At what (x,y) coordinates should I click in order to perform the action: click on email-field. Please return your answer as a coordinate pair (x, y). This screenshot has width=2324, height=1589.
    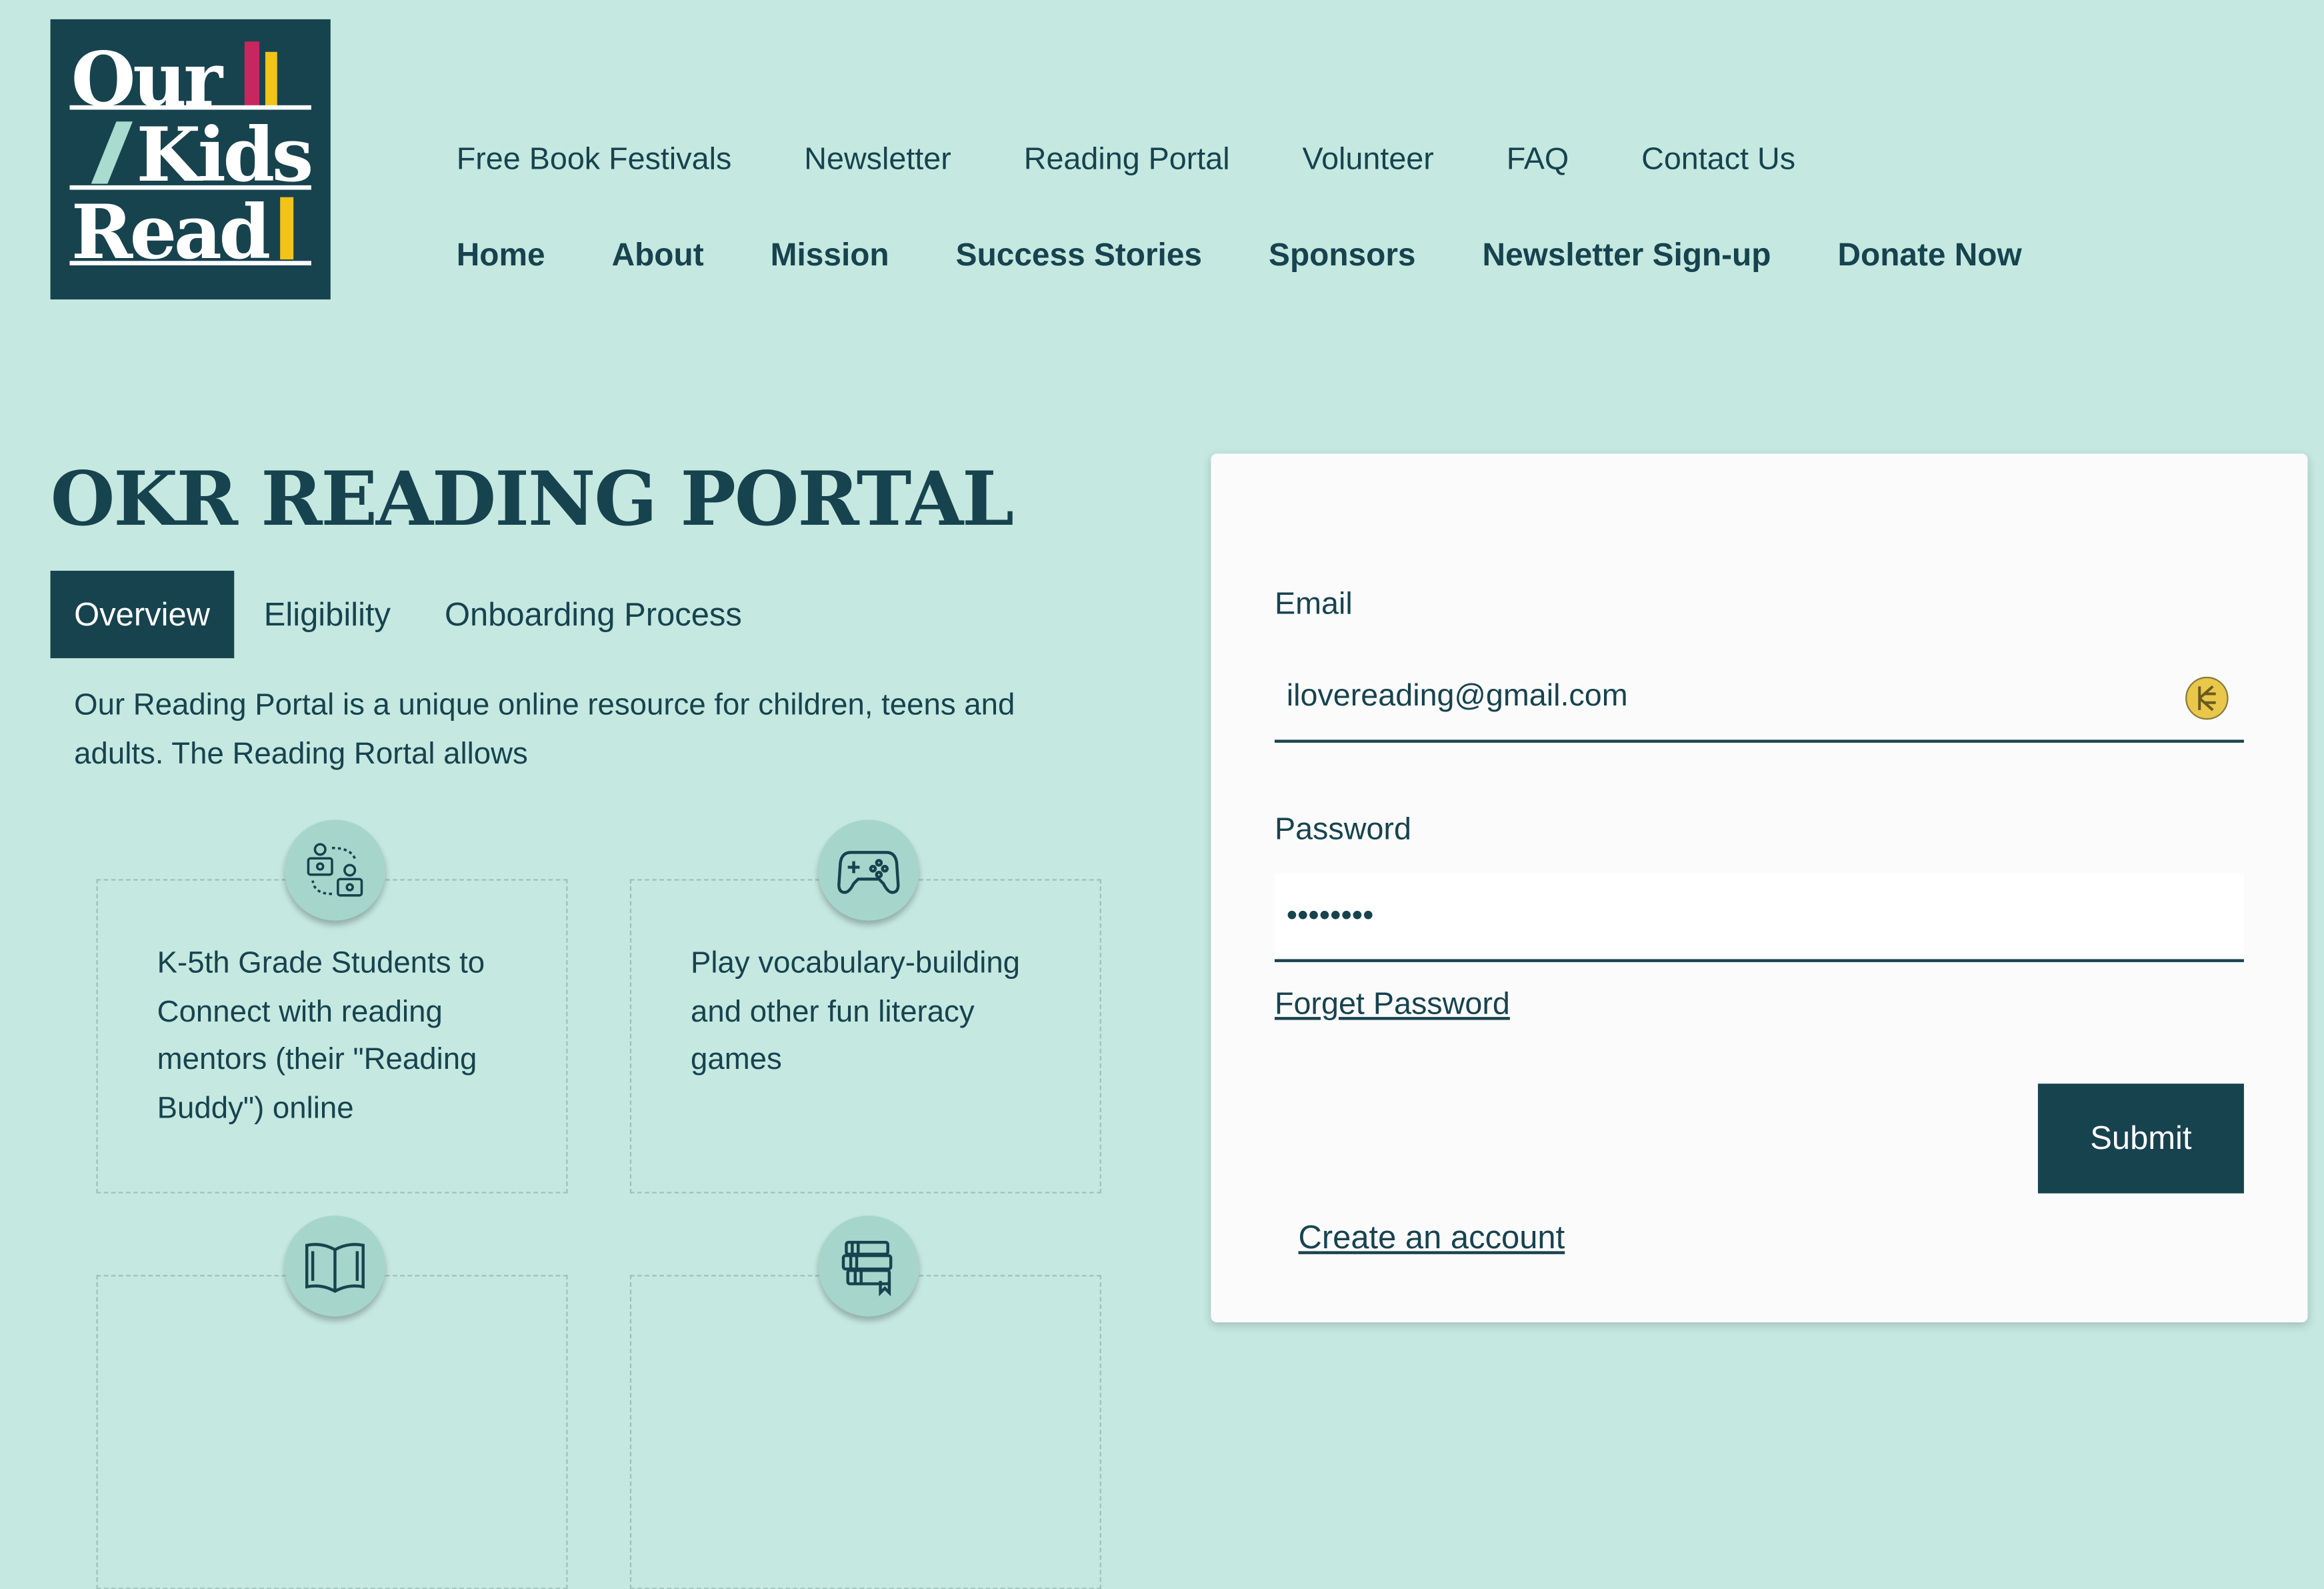
    Looking at the image, I should click on (1759, 698).